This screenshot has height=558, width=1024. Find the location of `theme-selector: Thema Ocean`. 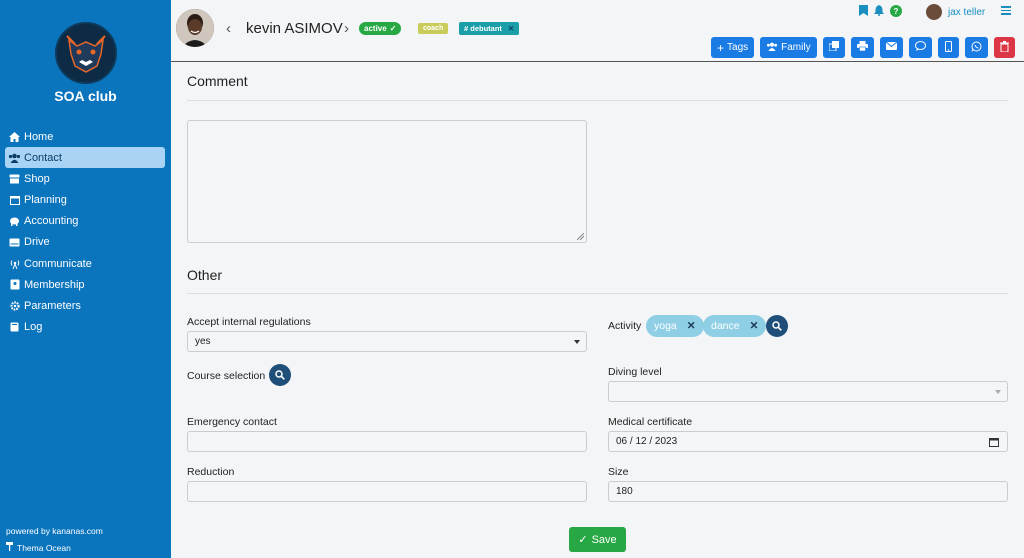

theme-selector: Thema Ocean is located at coordinates (38, 547).